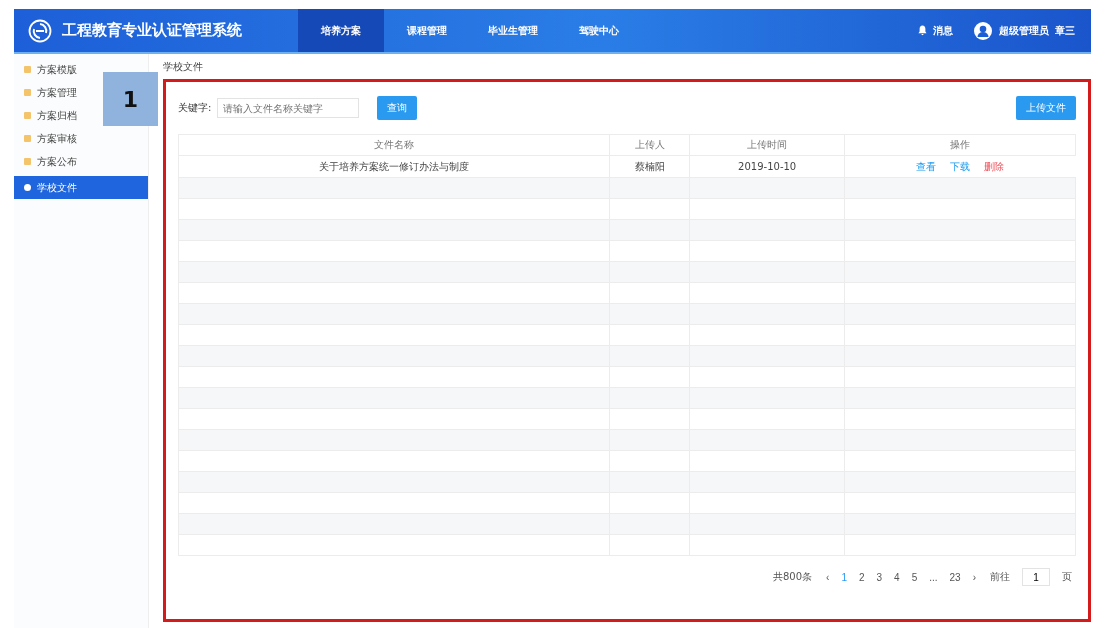  Describe the element at coordinates (1024, 30) in the screenshot. I see `user-role: 超级管理员` at that location.